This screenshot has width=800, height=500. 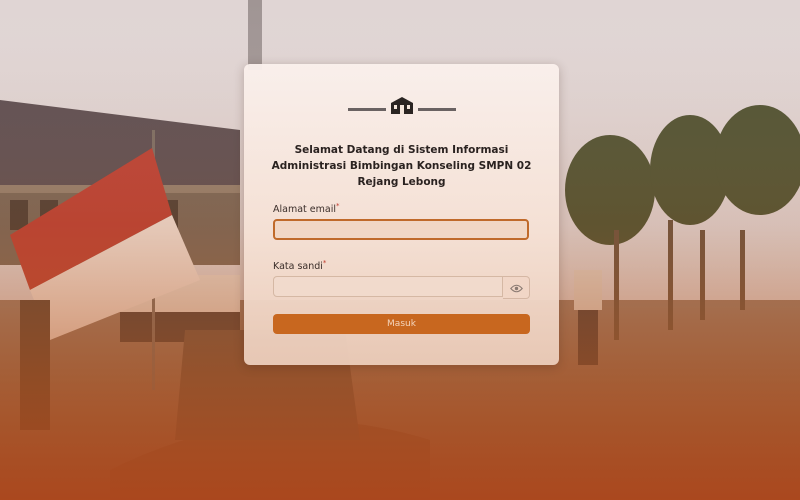 I want to click on email-label: Alamat email*, so click(x=306, y=208).